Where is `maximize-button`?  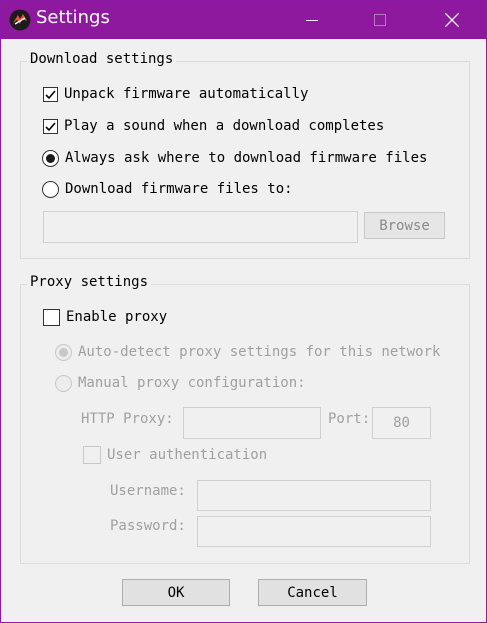 maximize-button is located at coordinates (380, 20).